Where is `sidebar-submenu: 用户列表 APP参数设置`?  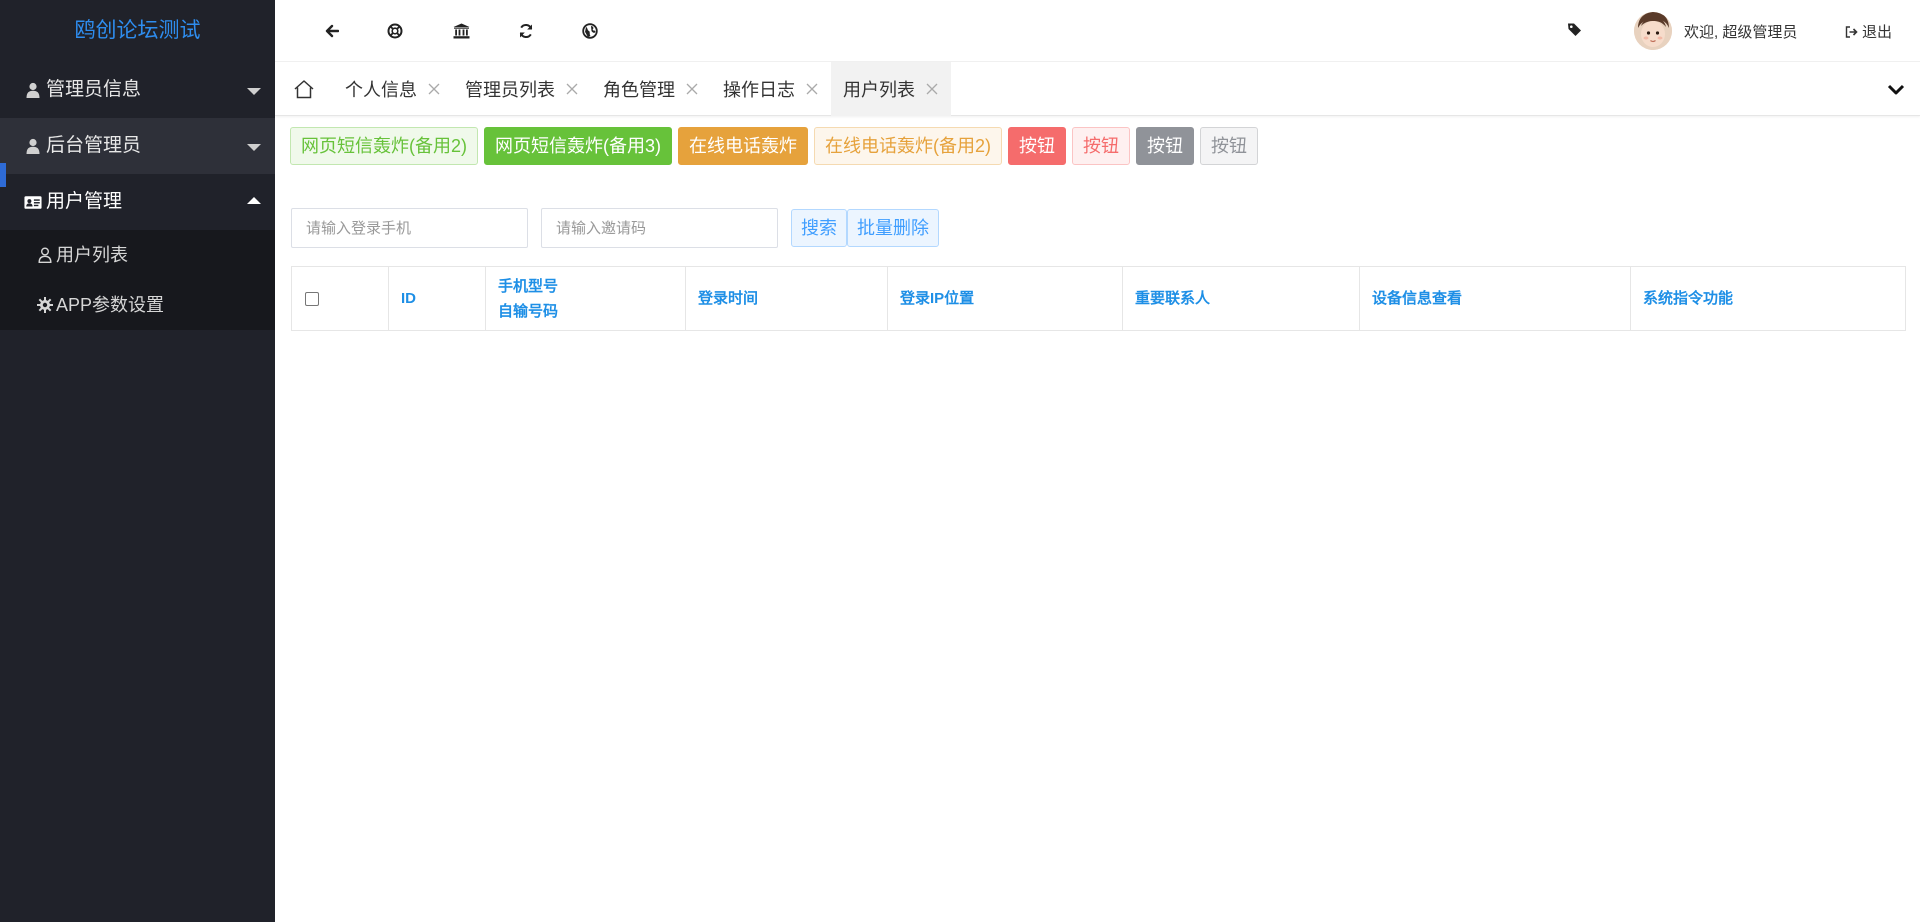
sidebar-submenu: 用户列表 APP参数设置 is located at coordinates (137, 280).